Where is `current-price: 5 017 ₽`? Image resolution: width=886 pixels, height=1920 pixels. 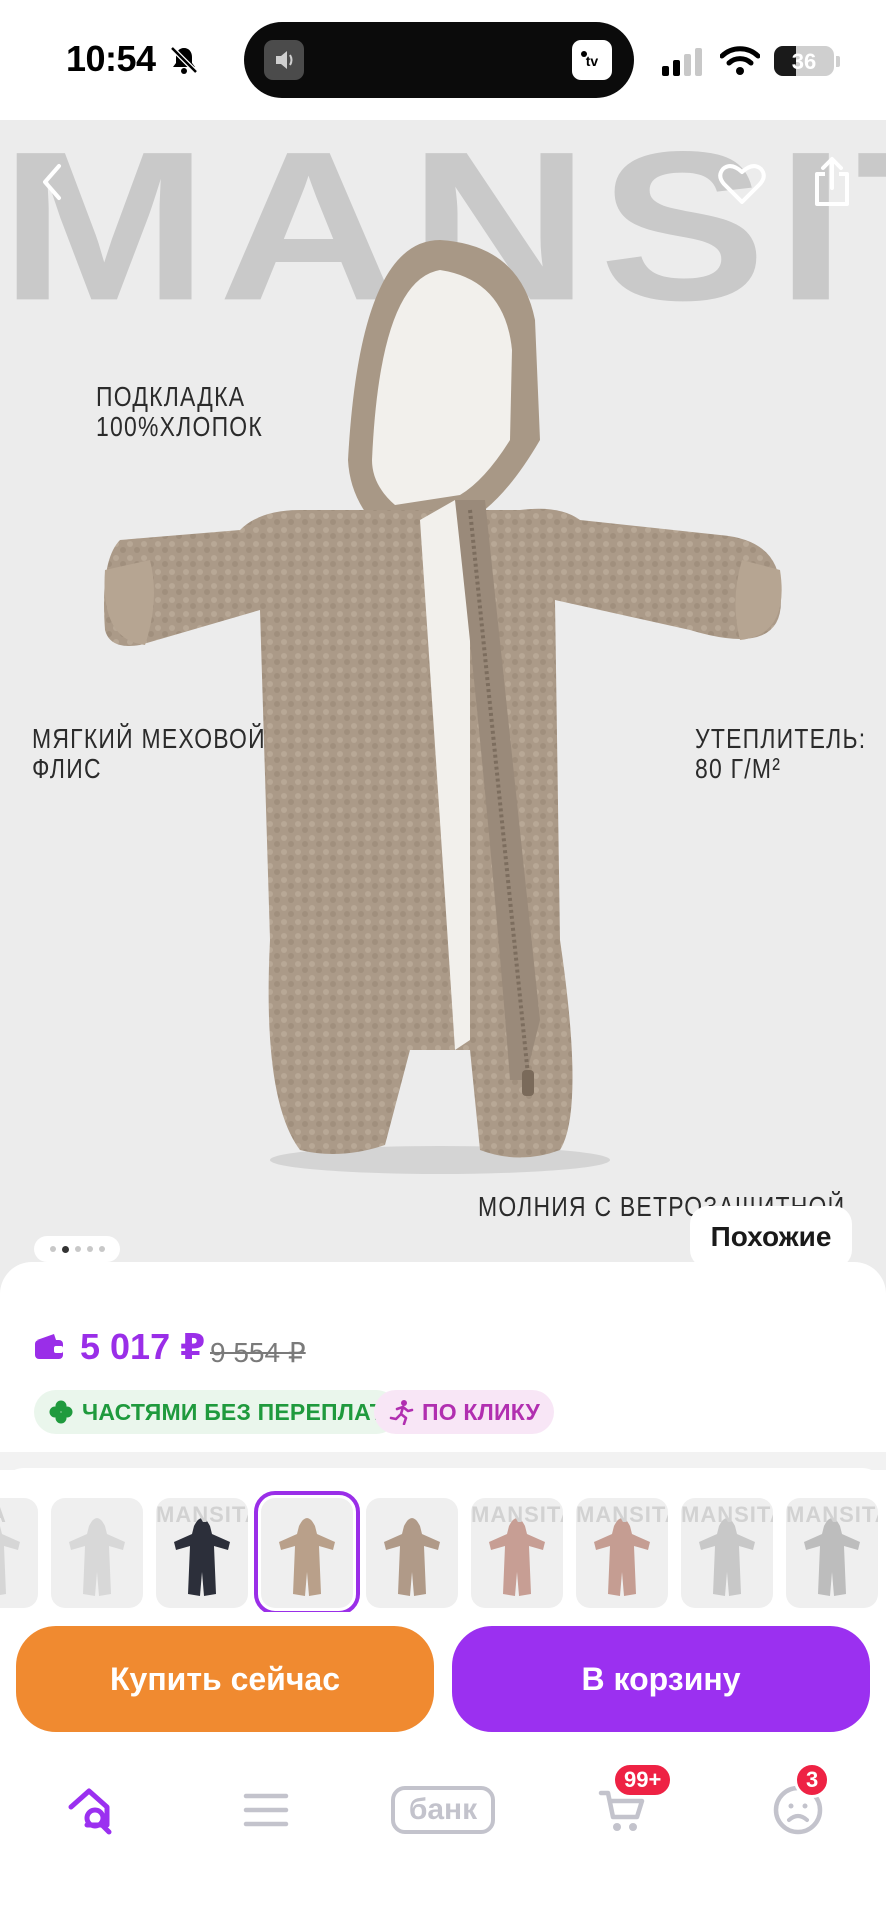 current-price: 5 017 ₽ is located at coordinates (143, 1346).